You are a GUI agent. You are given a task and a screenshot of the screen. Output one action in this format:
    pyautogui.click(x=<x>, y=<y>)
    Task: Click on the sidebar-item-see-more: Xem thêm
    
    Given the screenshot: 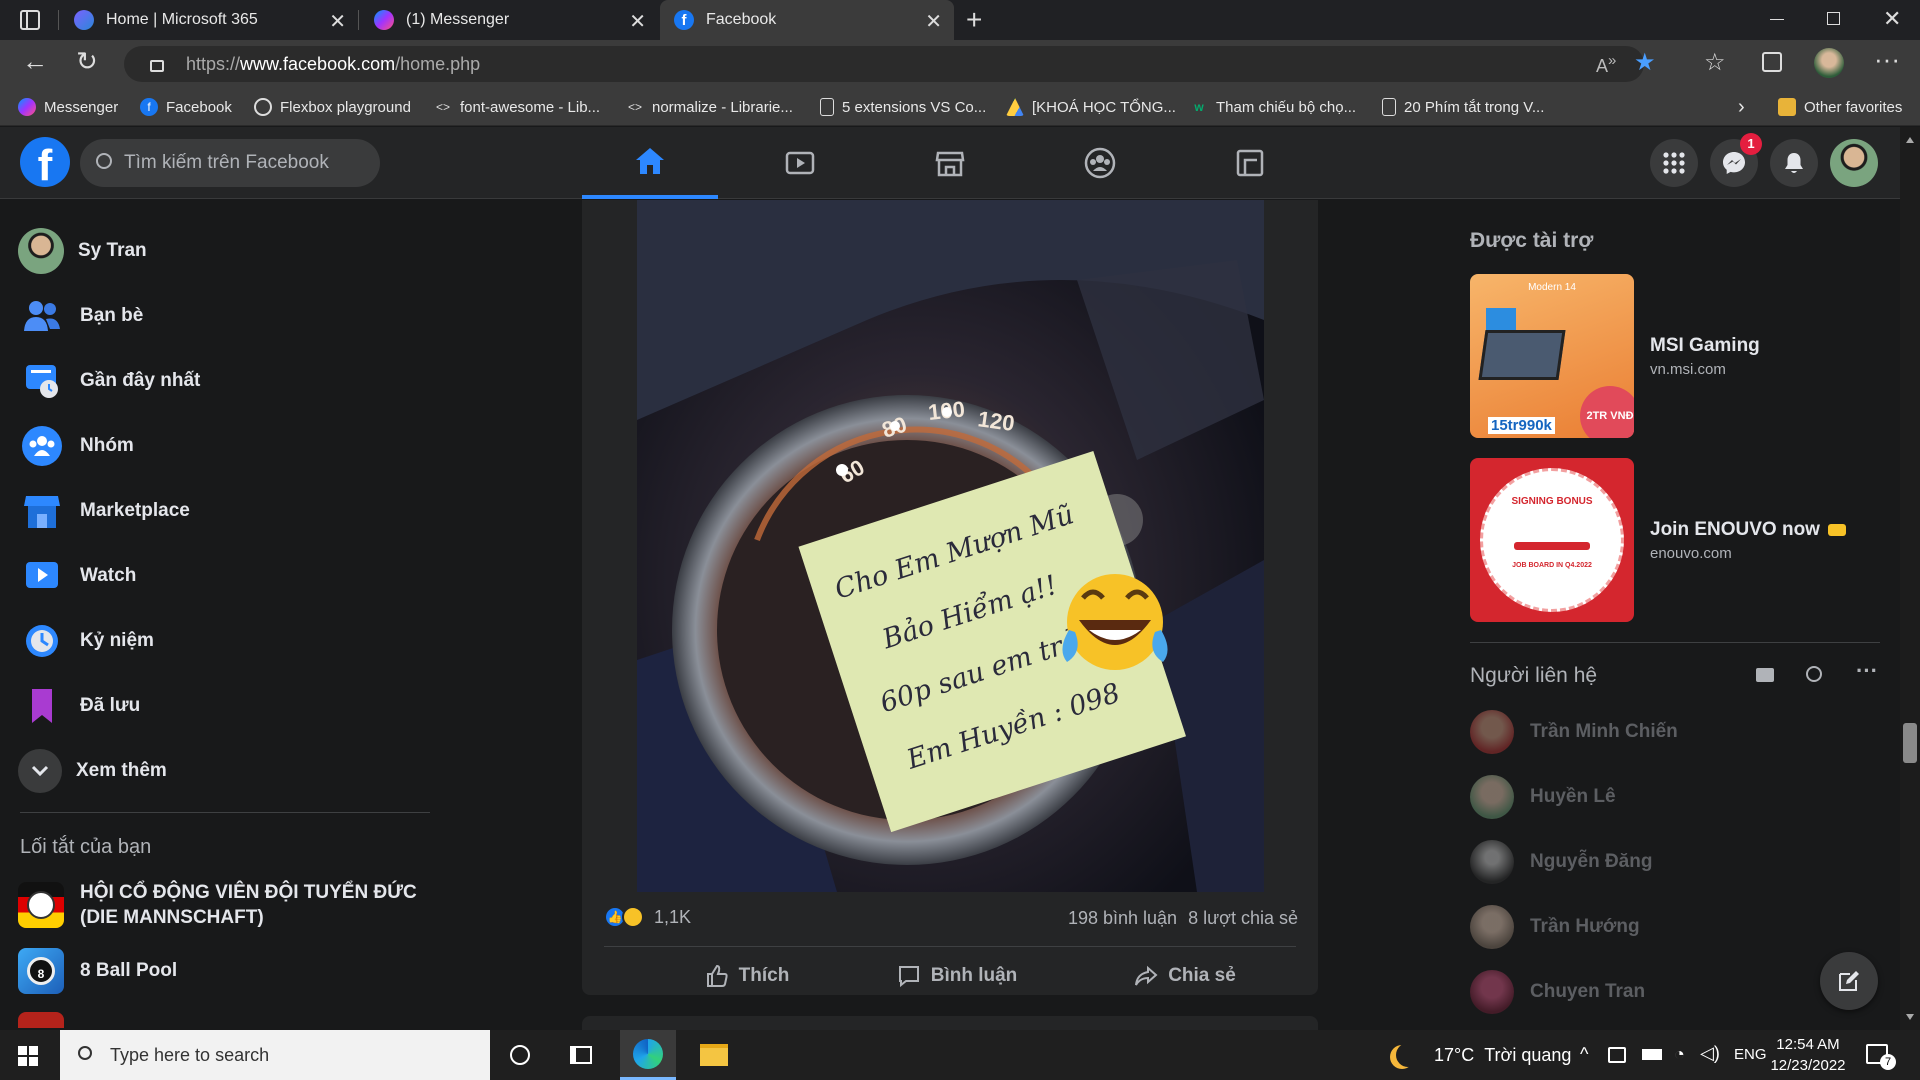 What is the action you would take?
    pyautogui.click(x=92, y=771)
    